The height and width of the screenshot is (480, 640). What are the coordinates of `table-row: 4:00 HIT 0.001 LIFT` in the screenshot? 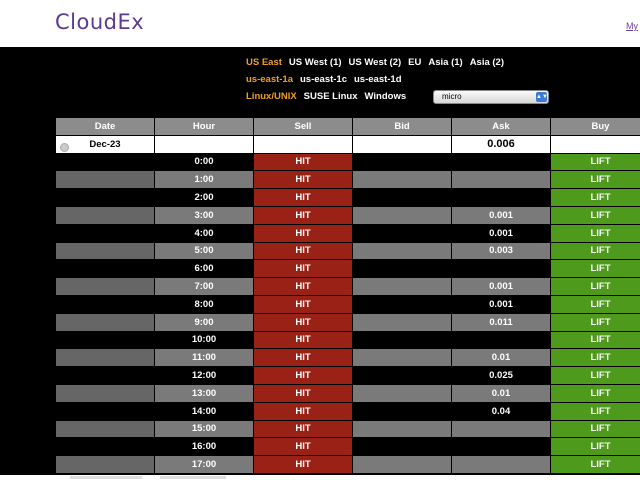 It's located at (347, 233).